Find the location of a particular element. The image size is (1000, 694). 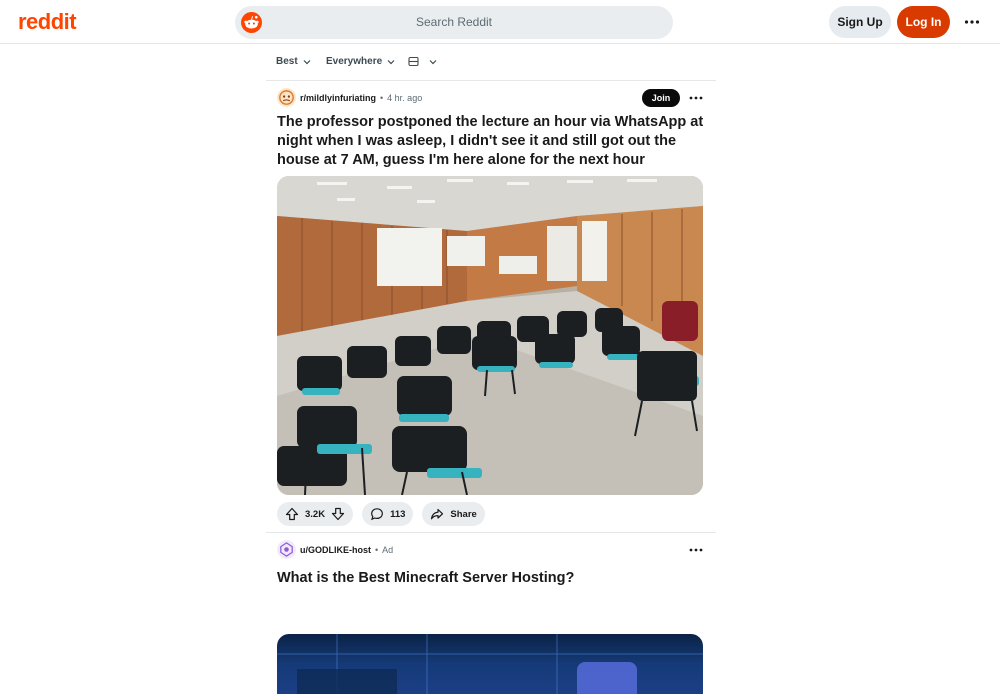

ad-image is located at coordinates (490, 664).